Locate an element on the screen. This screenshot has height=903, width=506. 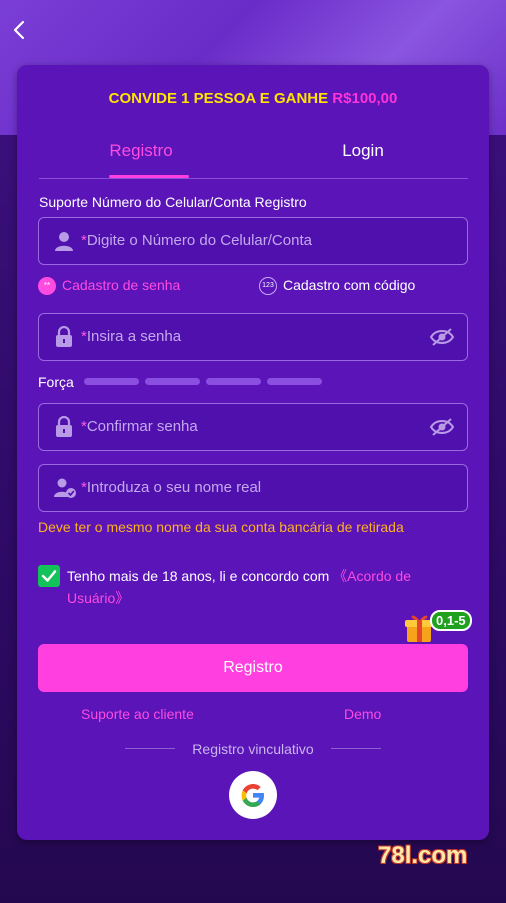
back-icon is located at coordinates (21, 30).